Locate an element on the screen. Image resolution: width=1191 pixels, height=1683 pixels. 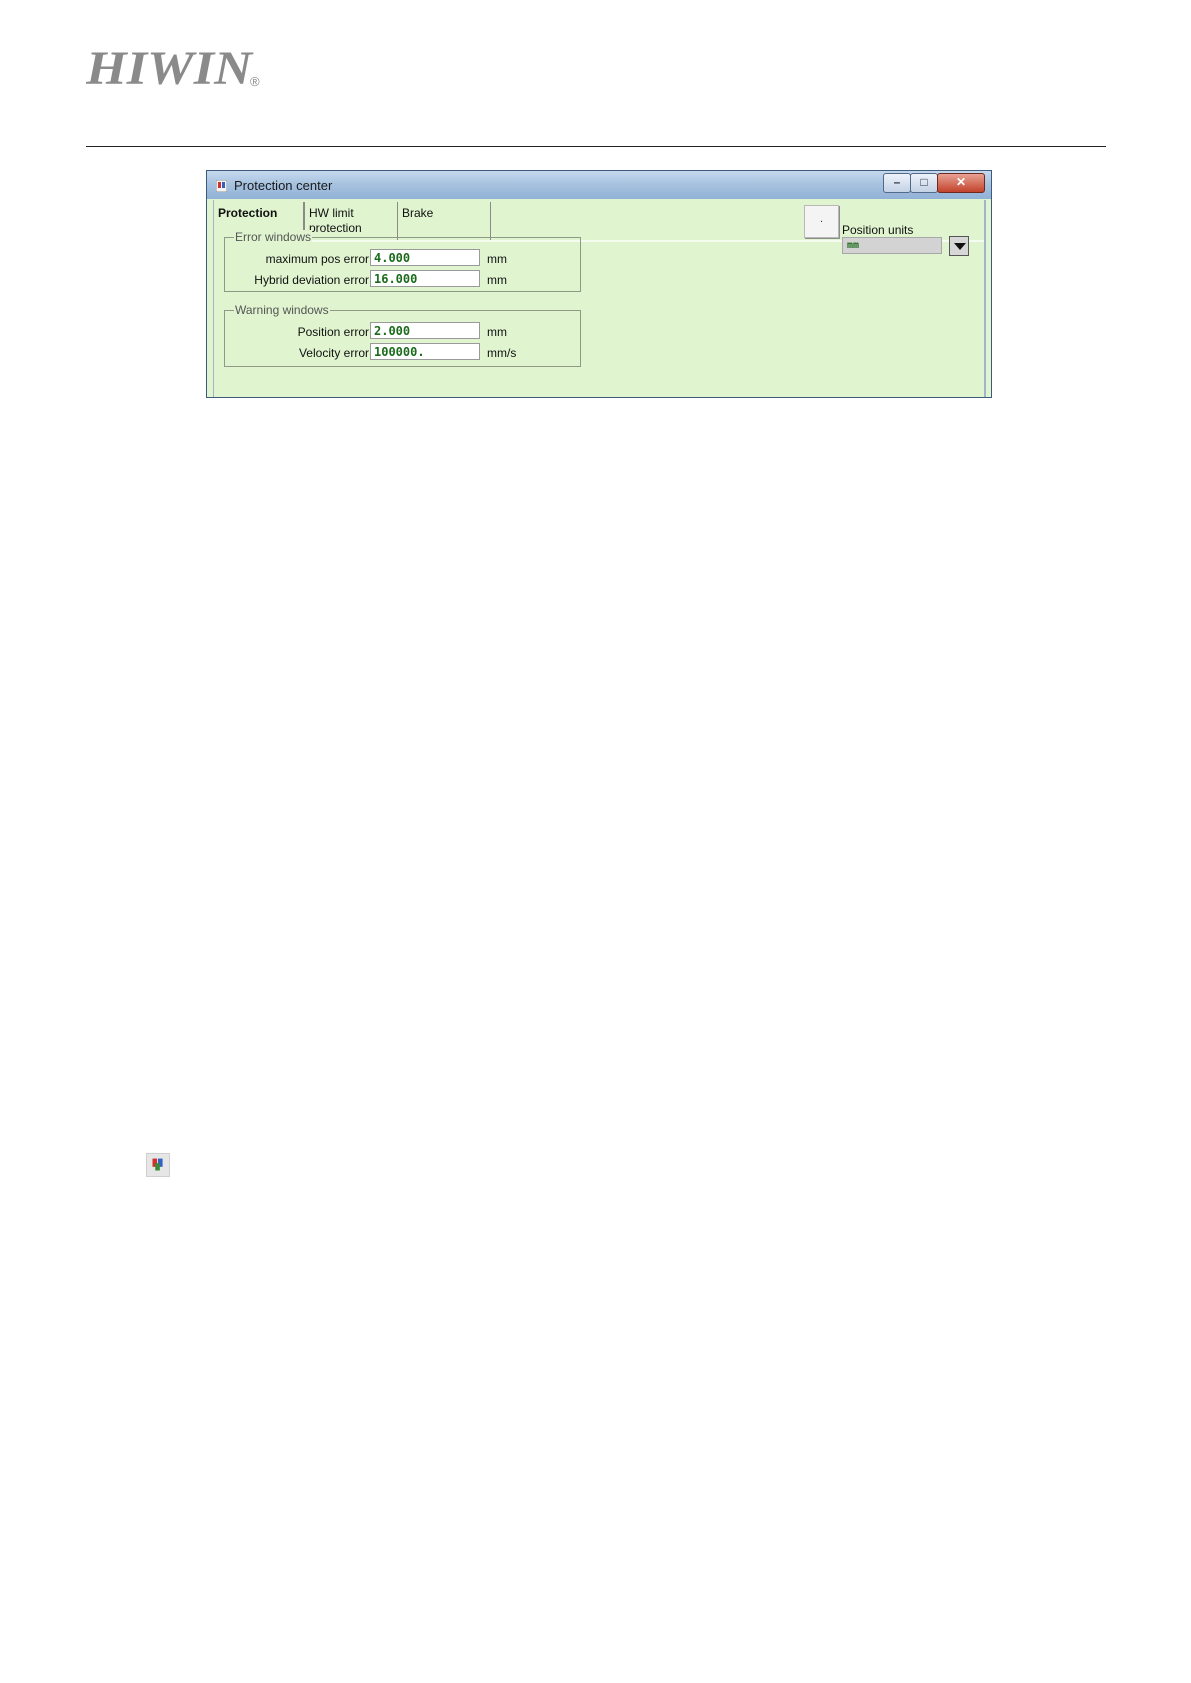
maximize-button: □ is located at coordinates (924, 183).